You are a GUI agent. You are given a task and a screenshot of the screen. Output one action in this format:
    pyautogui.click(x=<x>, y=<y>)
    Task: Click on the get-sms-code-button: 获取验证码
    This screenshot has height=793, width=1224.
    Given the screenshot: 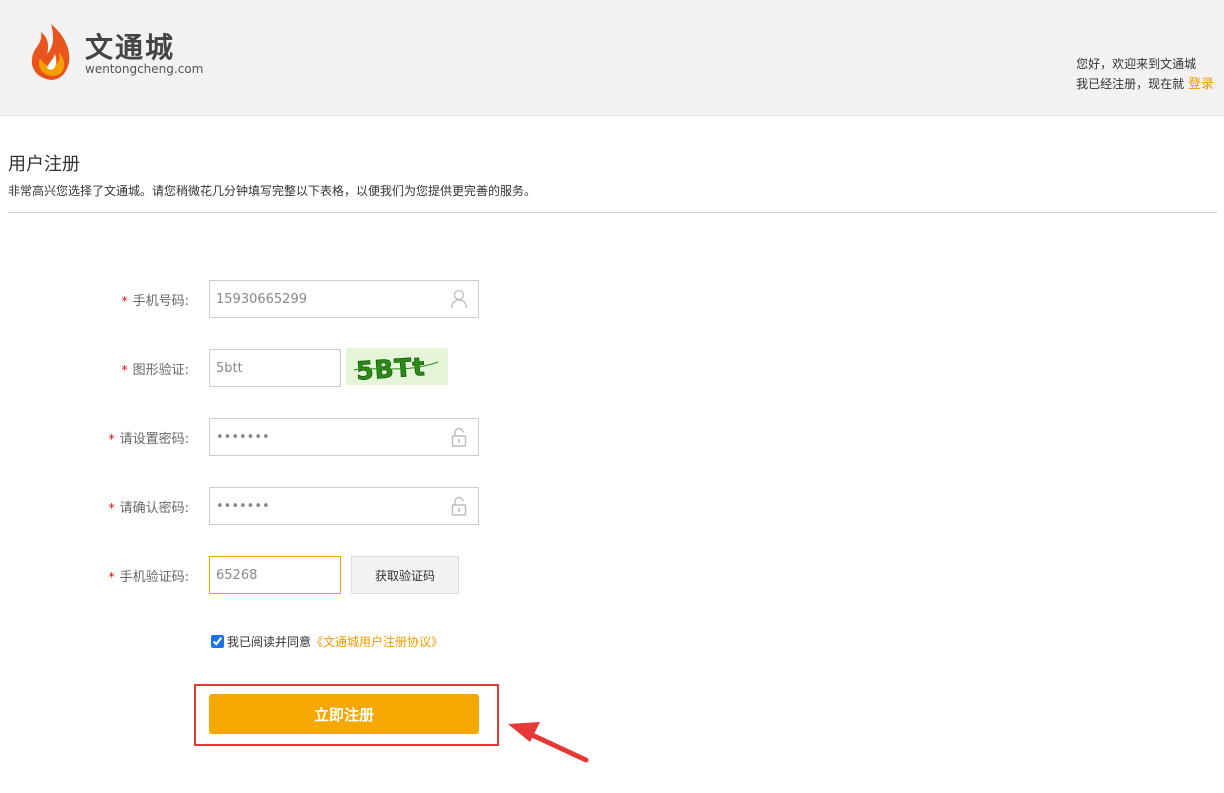 What is the action you would take?
    pyautogui.click(x=405, y=575)
    